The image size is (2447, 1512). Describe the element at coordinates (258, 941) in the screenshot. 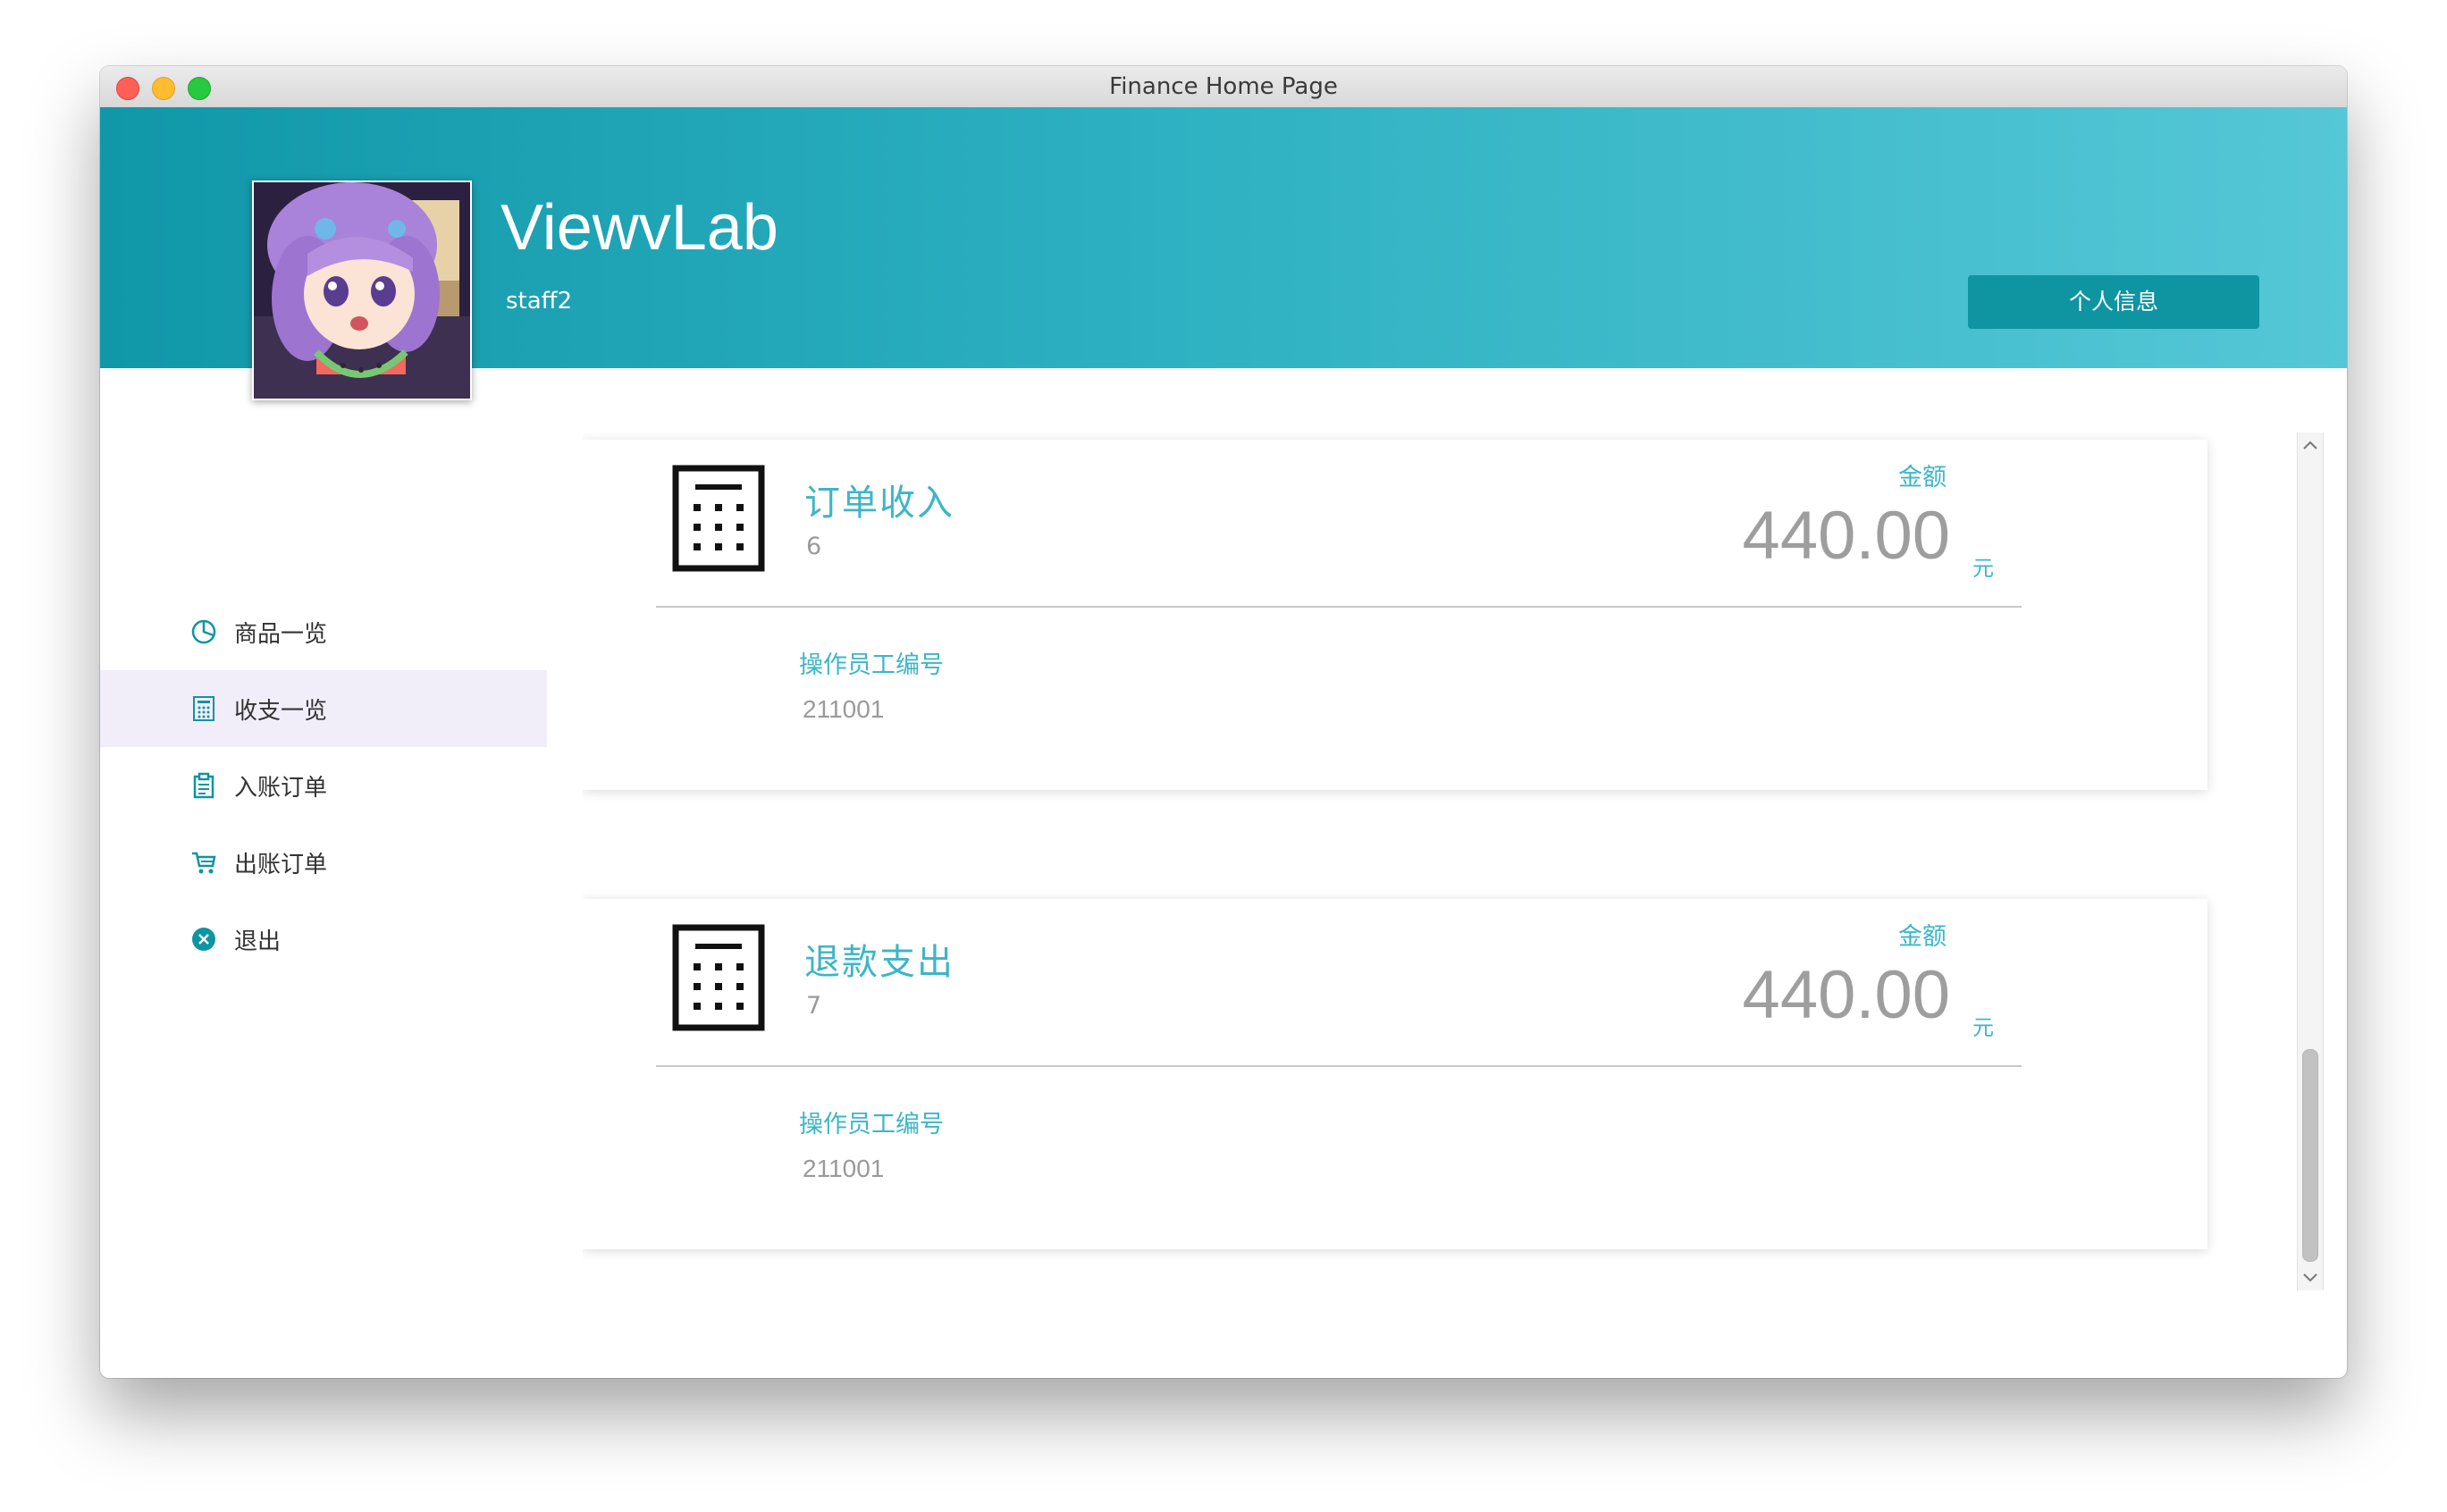

I see `sidebar-item-label: 退出` at that location.